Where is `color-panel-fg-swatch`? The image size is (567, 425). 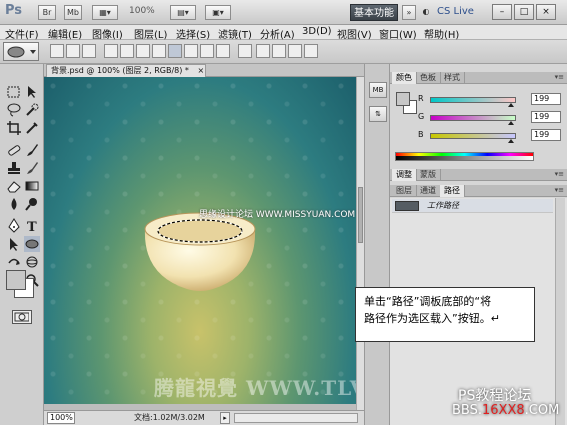
color-panel-fg-swatch is located at coordinates (403, 99).